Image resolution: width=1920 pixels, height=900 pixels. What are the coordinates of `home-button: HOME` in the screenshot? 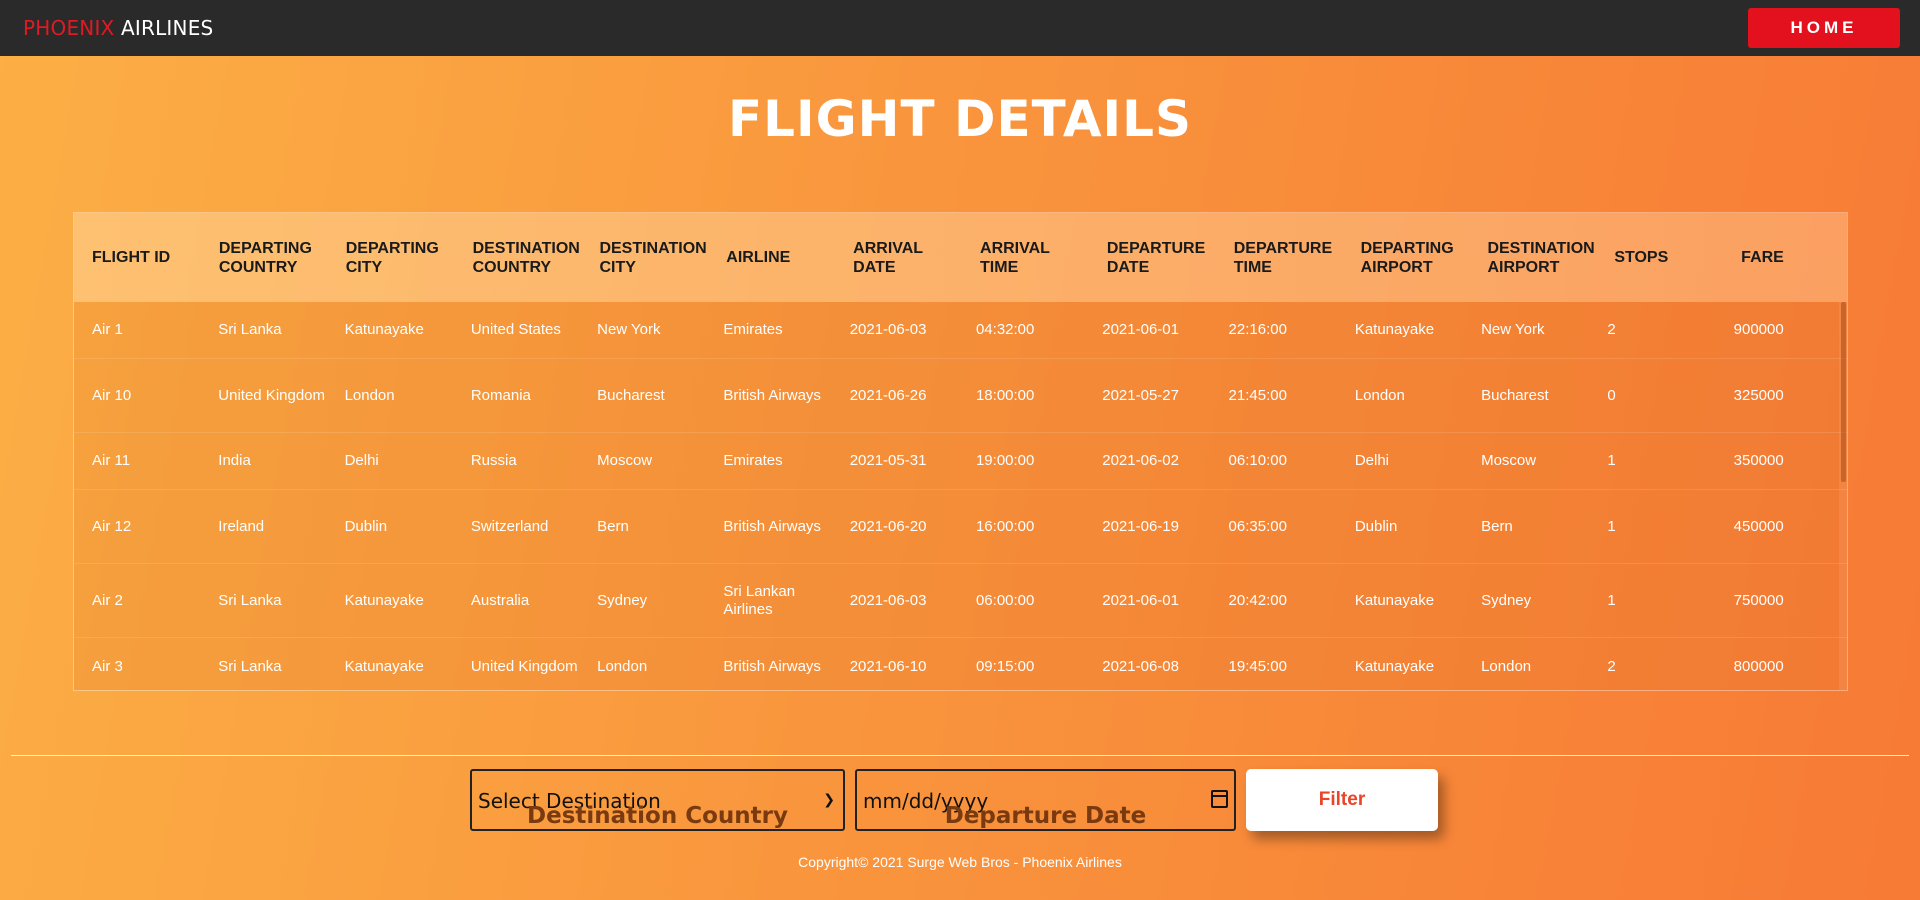 It's located at (1824, 28).